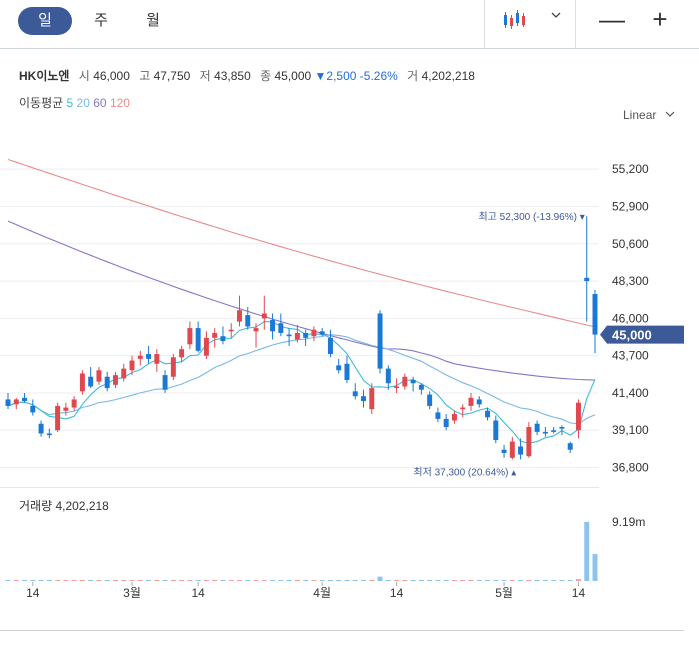 This screenshot has width=699, height=656. I want to click on y-tick-label: 46,000, so click(630, 318).